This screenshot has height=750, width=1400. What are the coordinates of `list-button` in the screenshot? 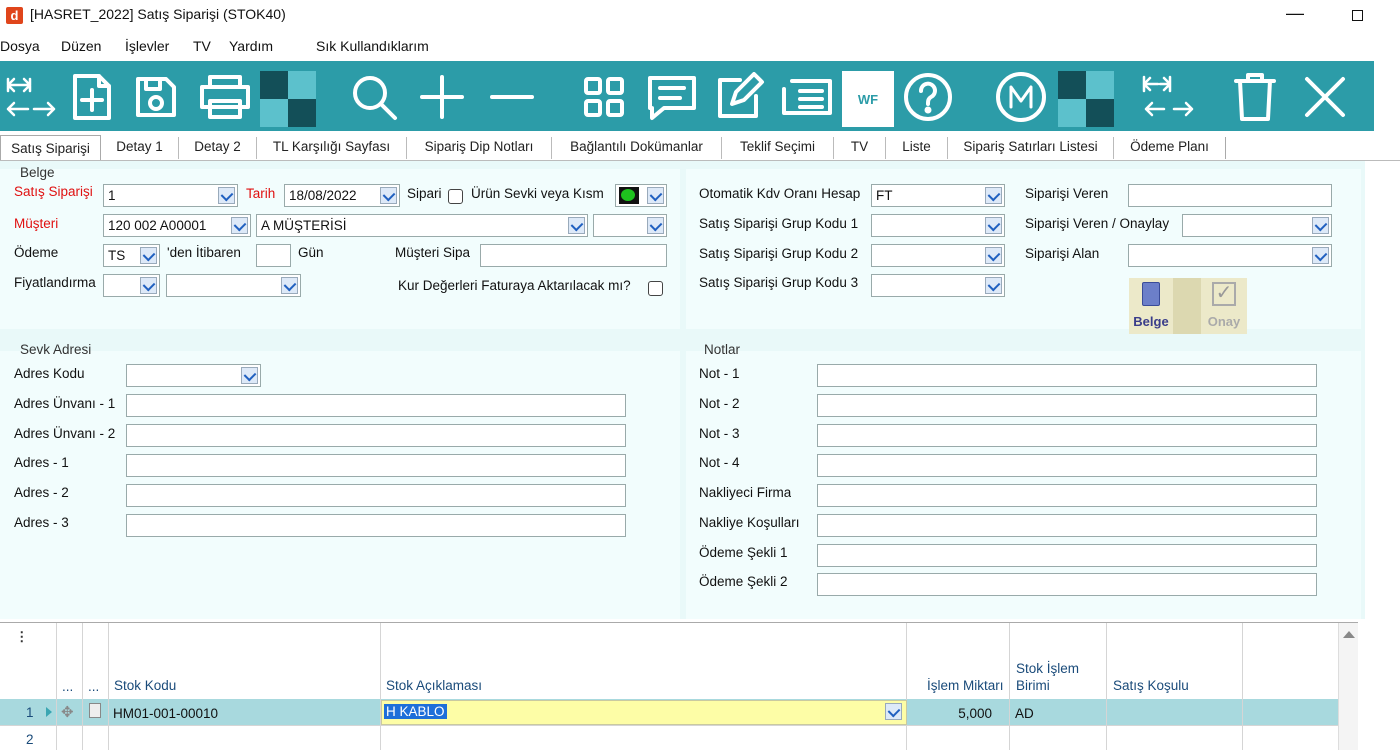 It's located at (807, 97).